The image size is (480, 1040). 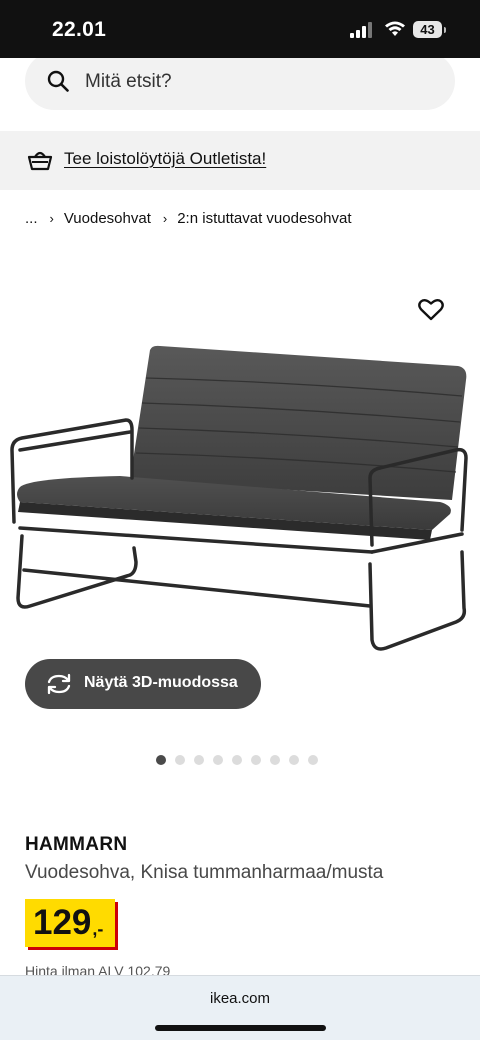 What do you see at coordinates (240, 998) in the screenshot?
I see `browser-url: ikea.com` at bounding box center [240, 998].